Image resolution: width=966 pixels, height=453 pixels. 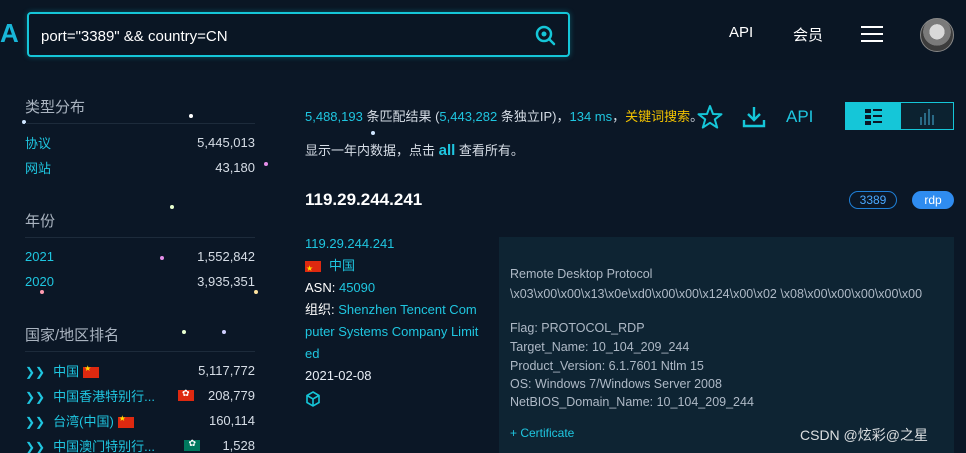 I want to click on banner-line: Flag: PROTOCOL_RDP, so click(x=577, y=328).